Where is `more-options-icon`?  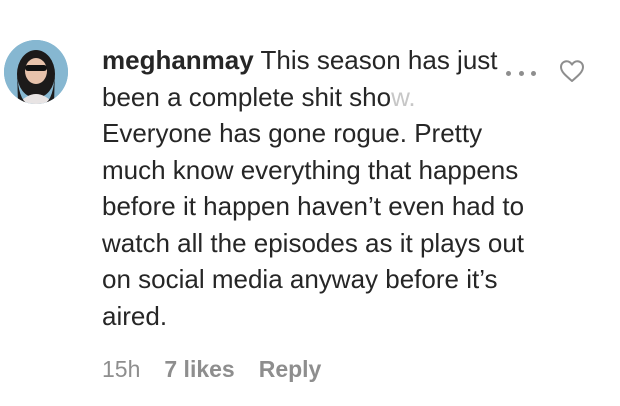 more-options-icon is located at coordinates (521, 73).